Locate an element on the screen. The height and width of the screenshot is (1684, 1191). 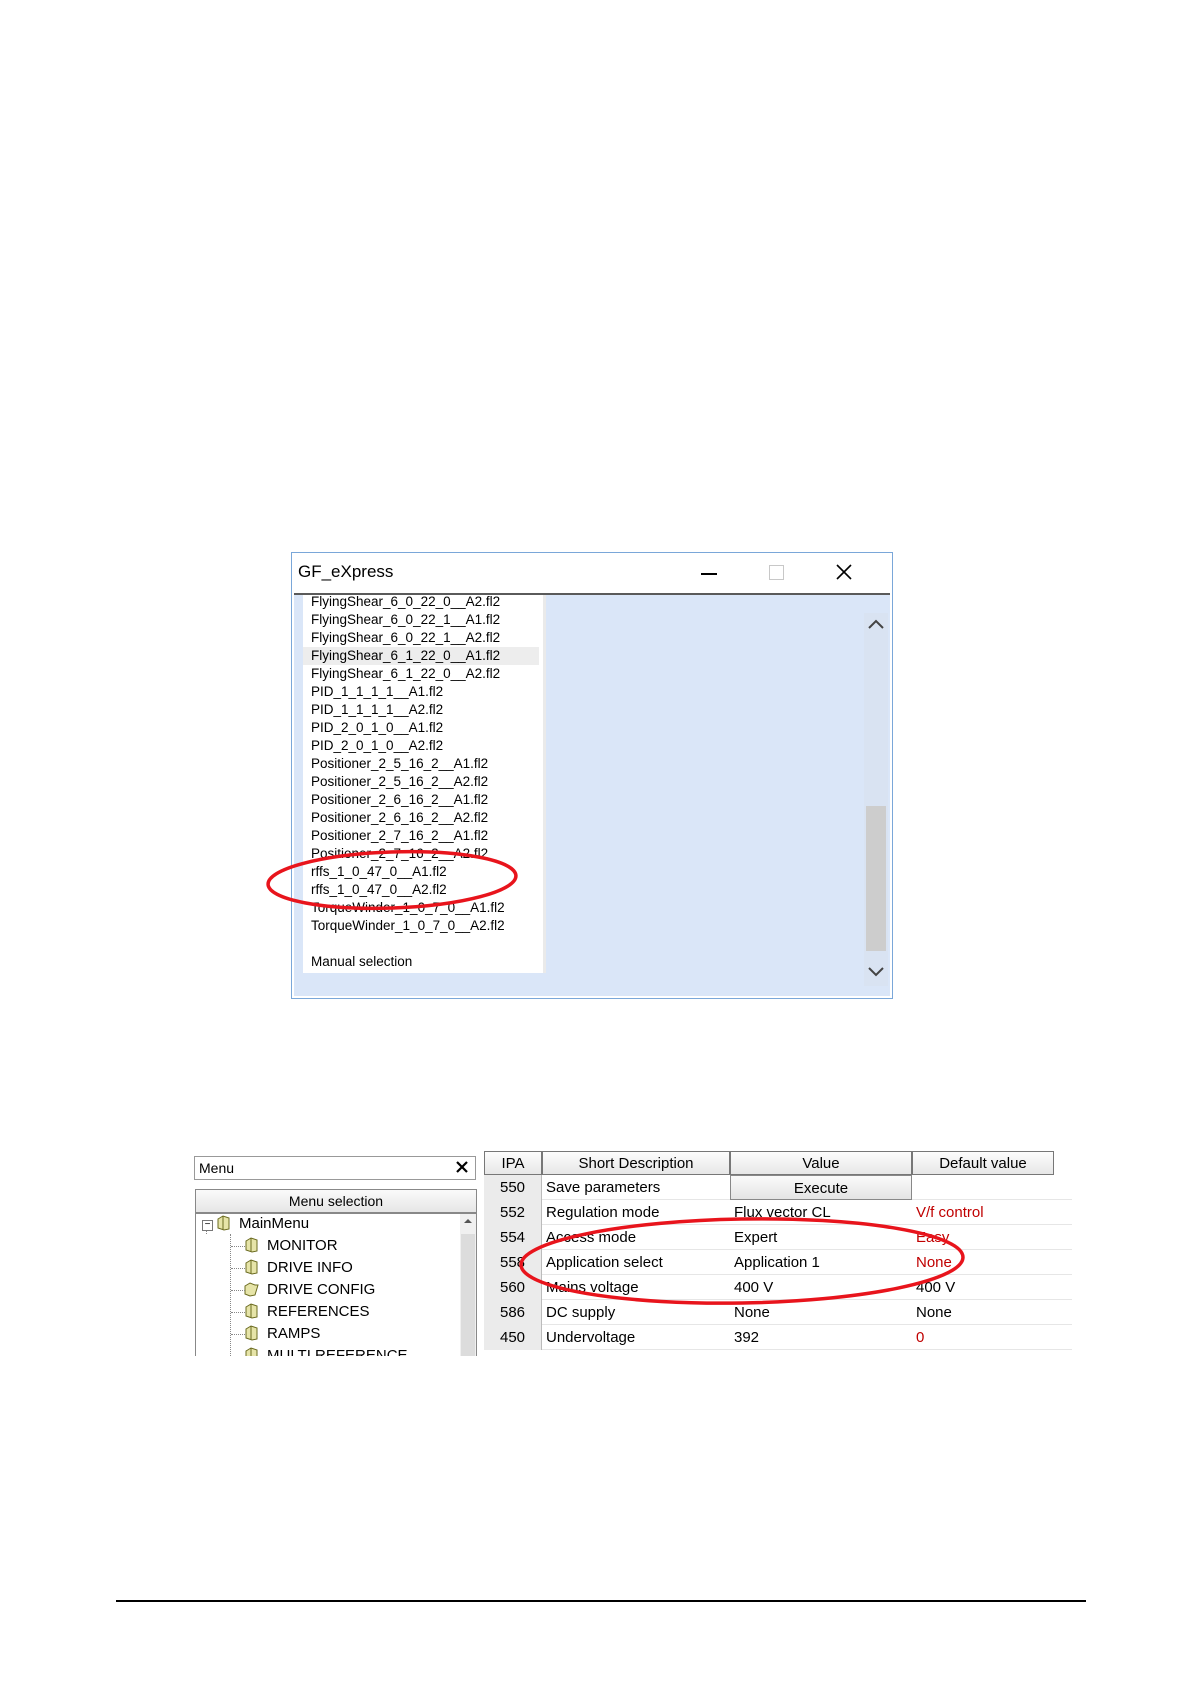
tree-node-mainmenu: MainMenu is located at coordinates (262, 1224).